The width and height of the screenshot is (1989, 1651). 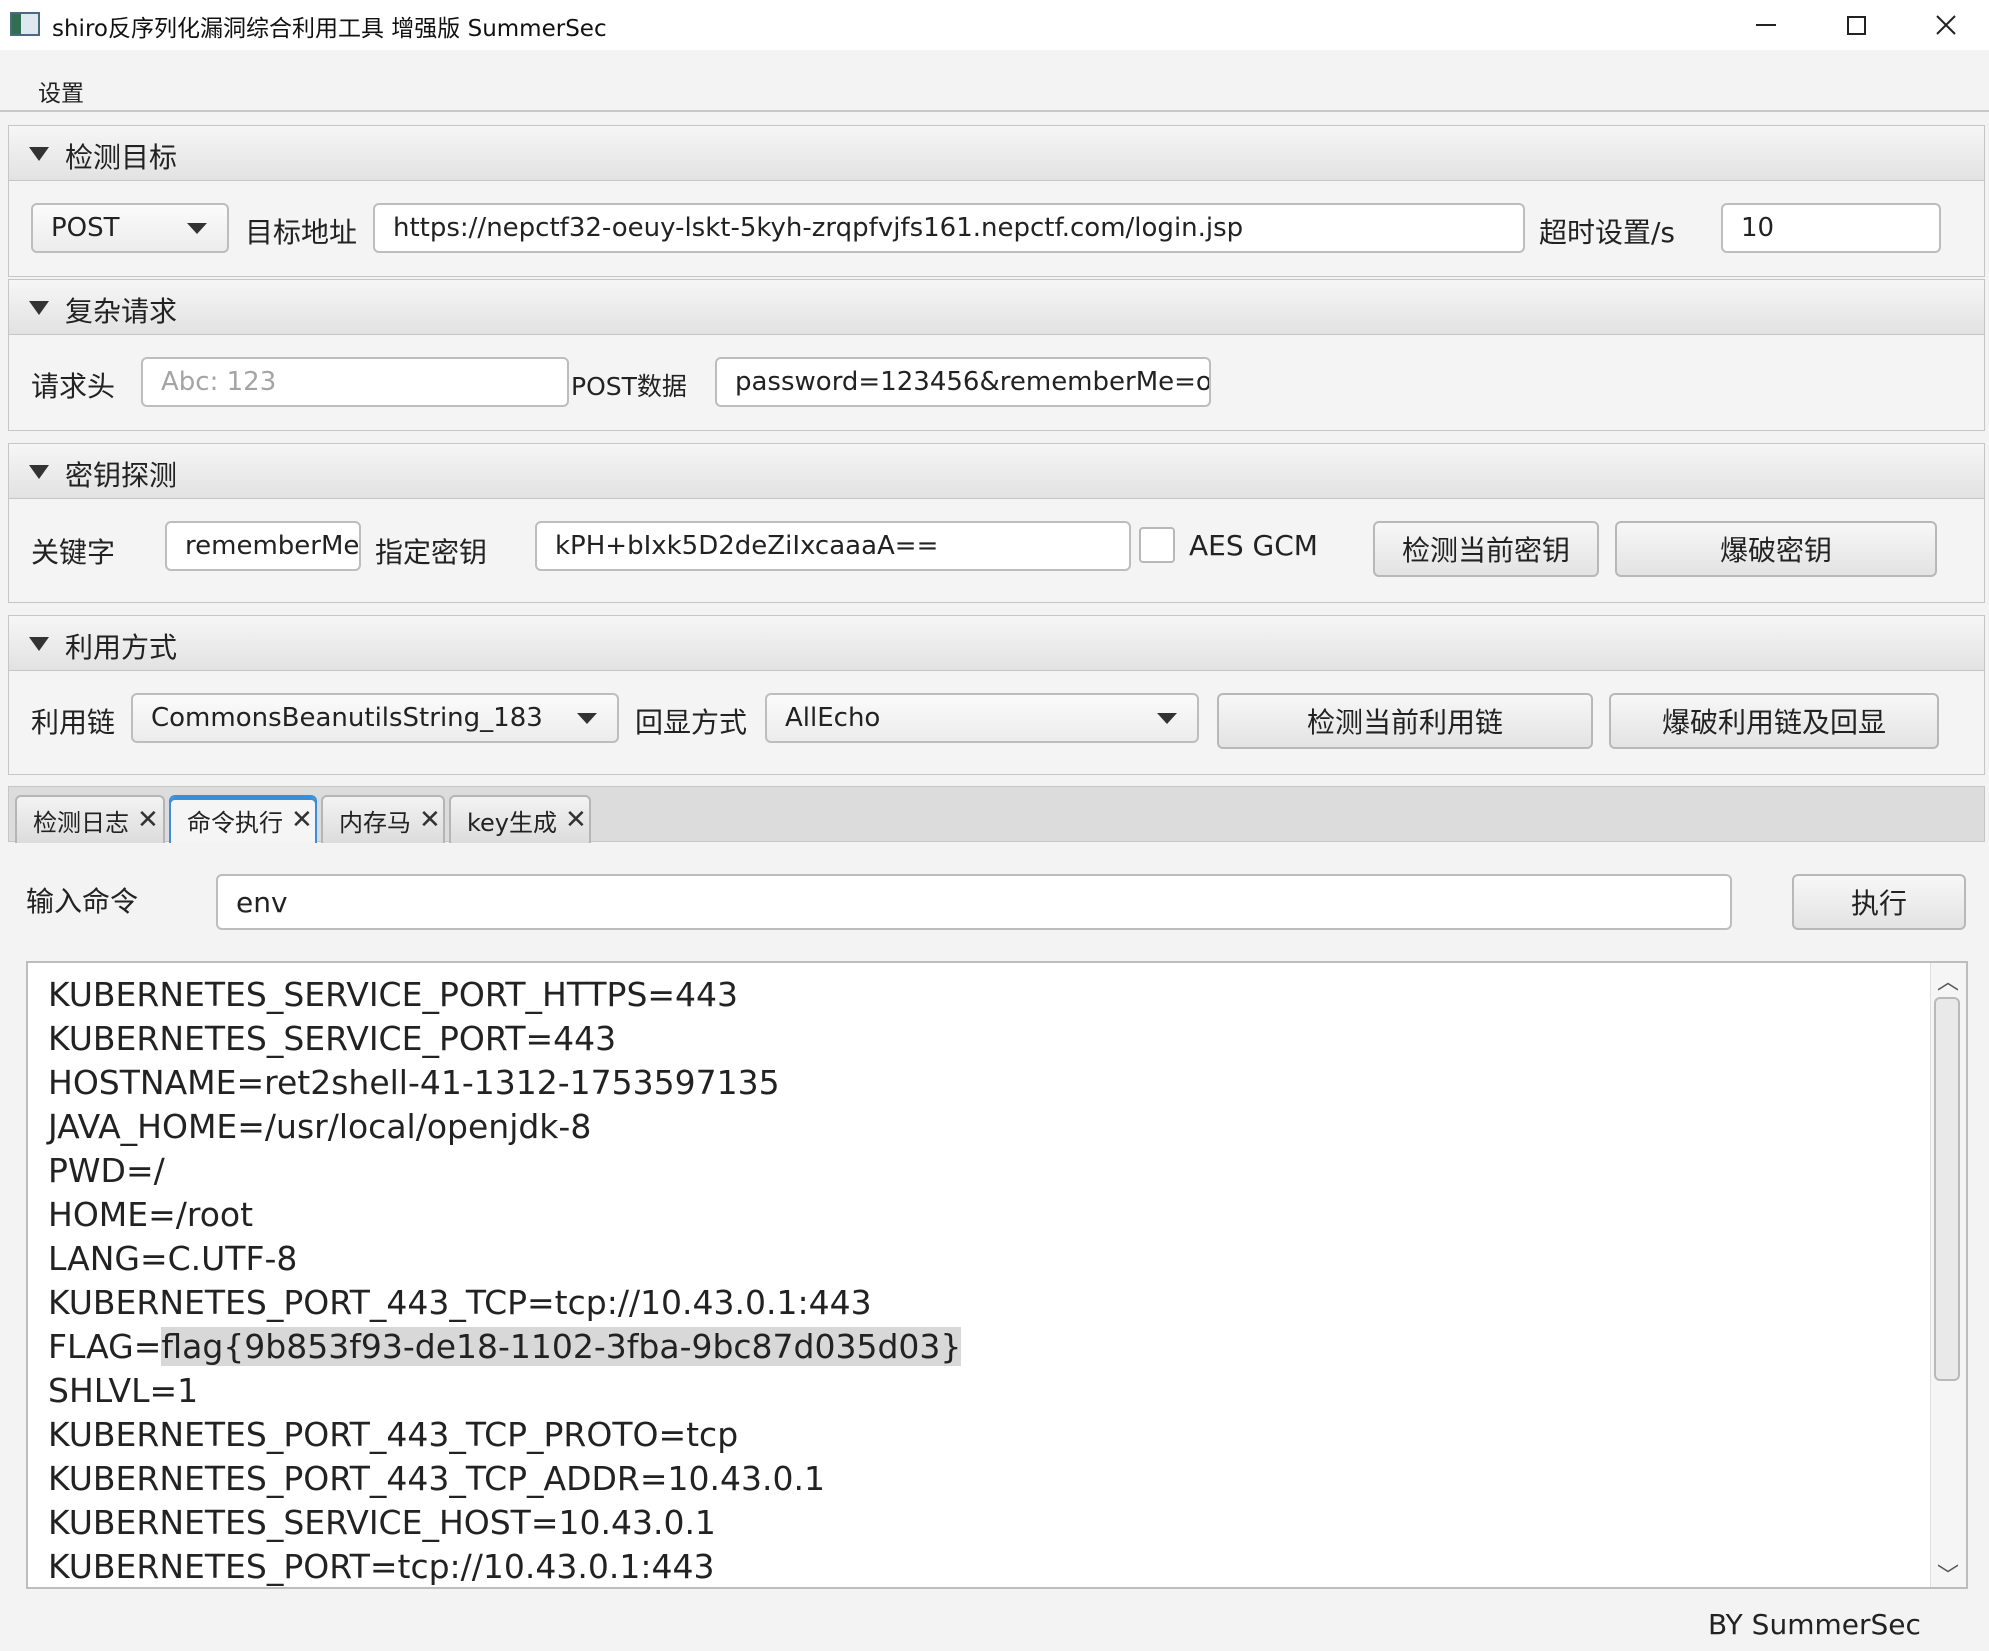 What do you see at coordinates (61, 91) in the screenshot?
I see `menu-settings: 设置` at bounding box center [61, 91].